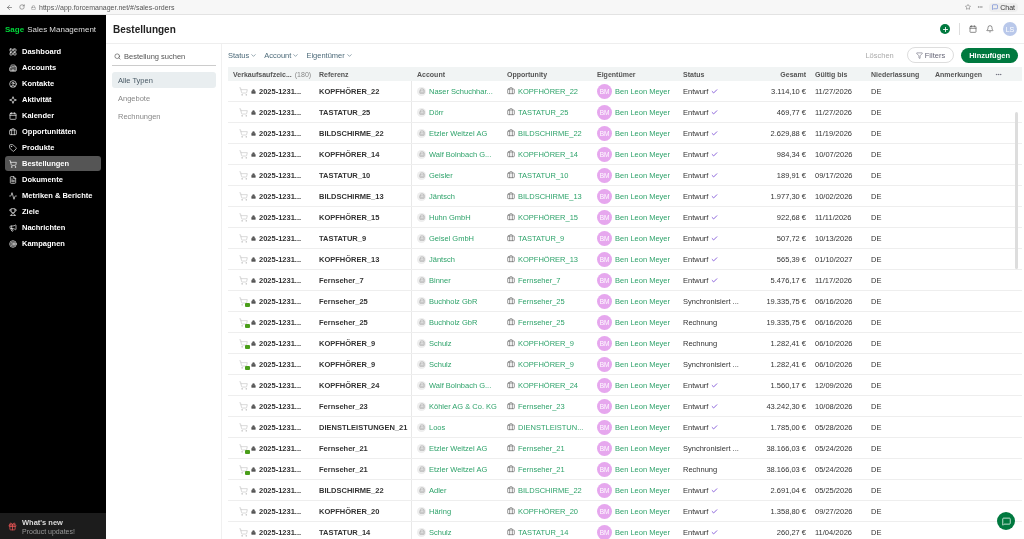 The width and height of the screenshot is (1024, 539). Describe the element at coordinates (12, 526) in the screenshot. I see `gift-icon` at that location.